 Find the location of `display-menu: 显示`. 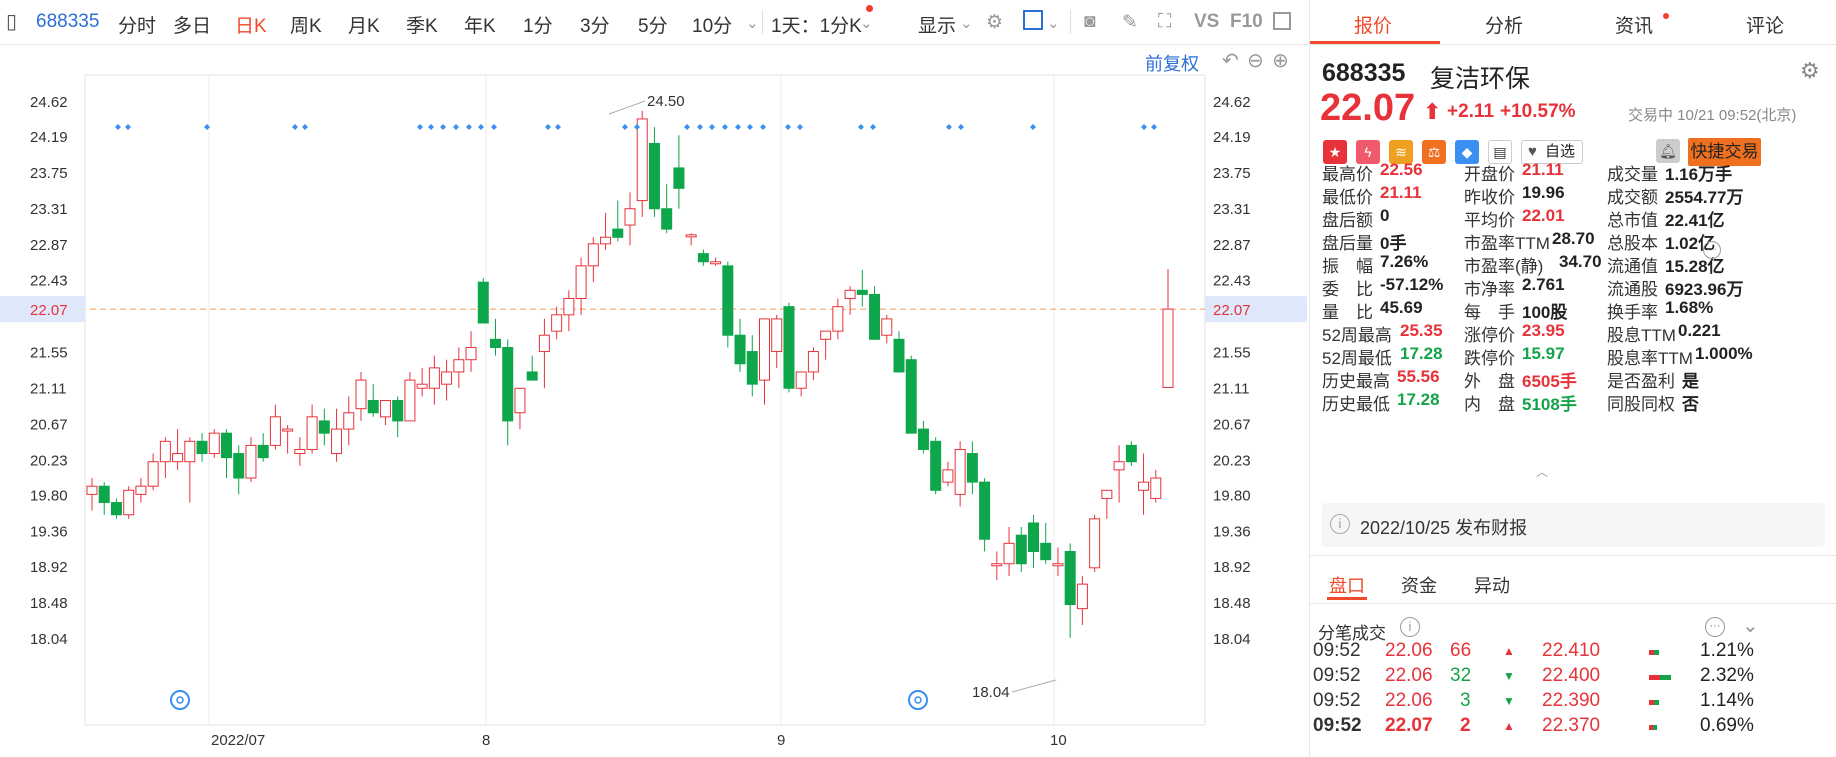

display-menu: 显示 is located at coordinates (937, 24).